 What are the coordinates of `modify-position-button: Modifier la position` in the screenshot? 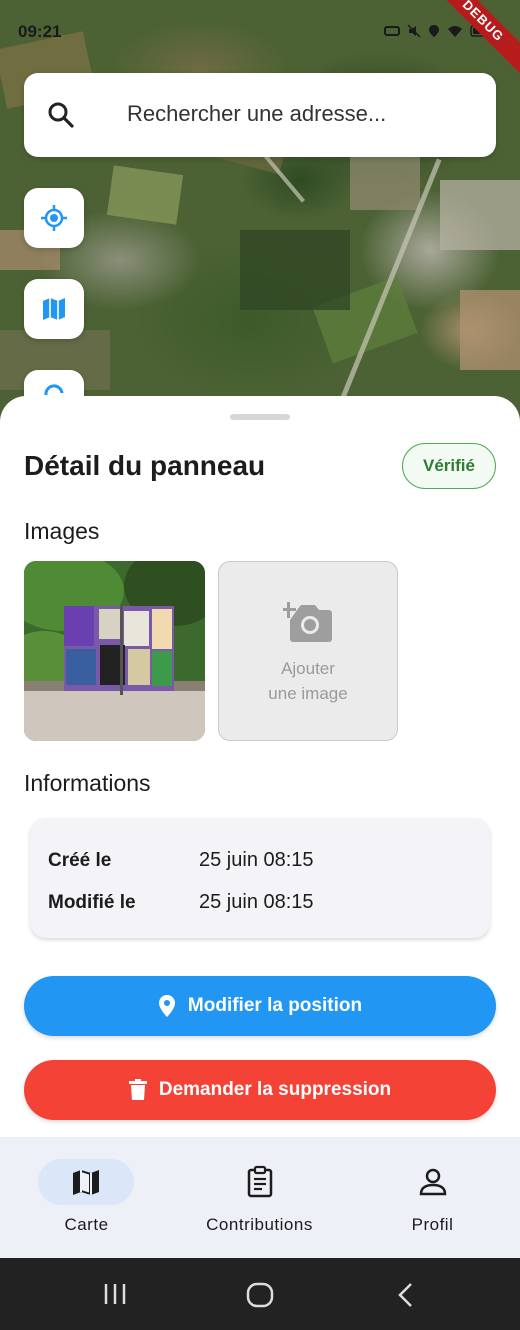 It's located at (260, 1006).